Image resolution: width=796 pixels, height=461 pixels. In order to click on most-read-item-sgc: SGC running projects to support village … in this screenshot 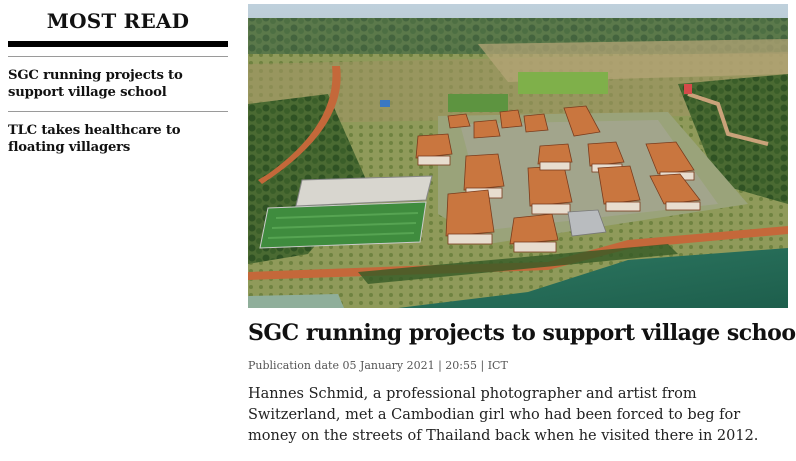, I will do `click(118, 84)`.